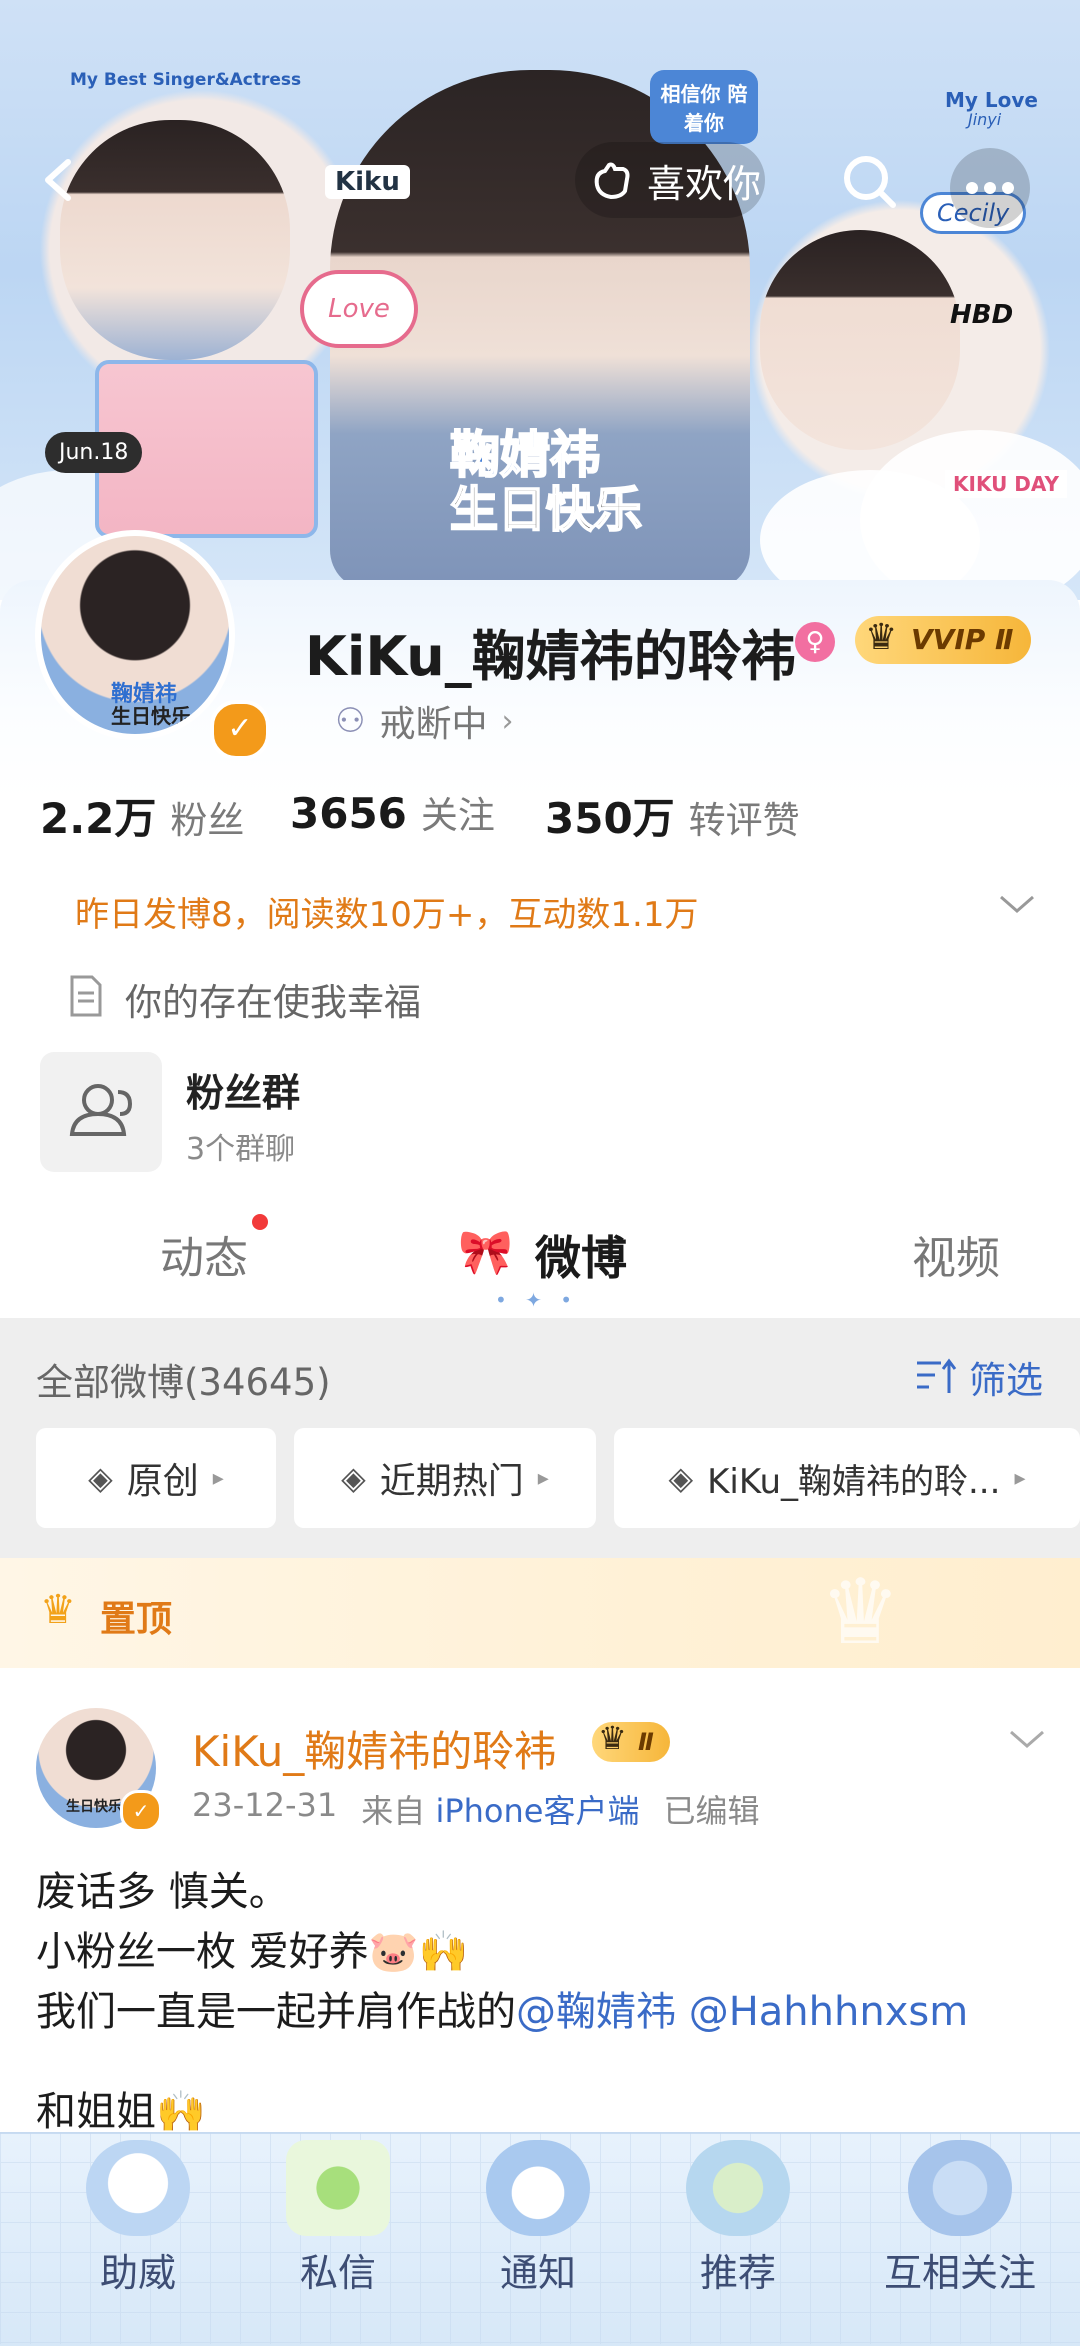 The width and height of the screenshot is (1080, 2346). What do you see at coordinates (538, 2188) in the screenshot?
I see `cake-icon` at bounding box center [538, 2188].